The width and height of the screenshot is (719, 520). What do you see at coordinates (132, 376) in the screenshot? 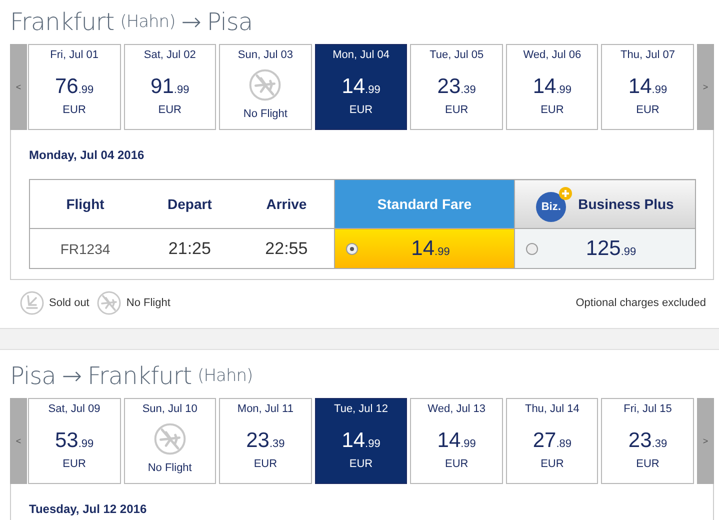
I see `route-heading: Pisa → Frankfurt (Hahn)` at bounding box center [132, 376].